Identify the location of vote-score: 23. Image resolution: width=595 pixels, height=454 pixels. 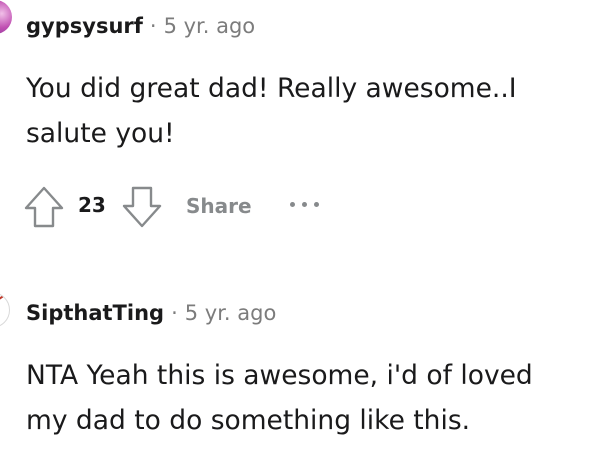
(92, 205).